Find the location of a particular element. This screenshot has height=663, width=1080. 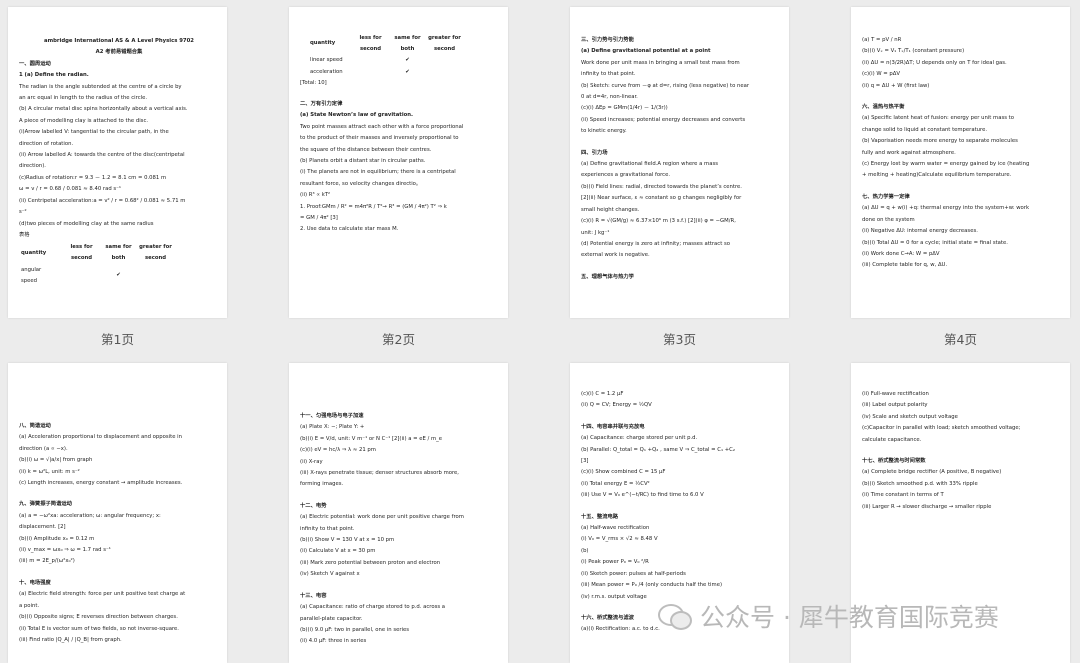

section-heading: 七、热力学第一定律 is located at coordinates (886, 196).